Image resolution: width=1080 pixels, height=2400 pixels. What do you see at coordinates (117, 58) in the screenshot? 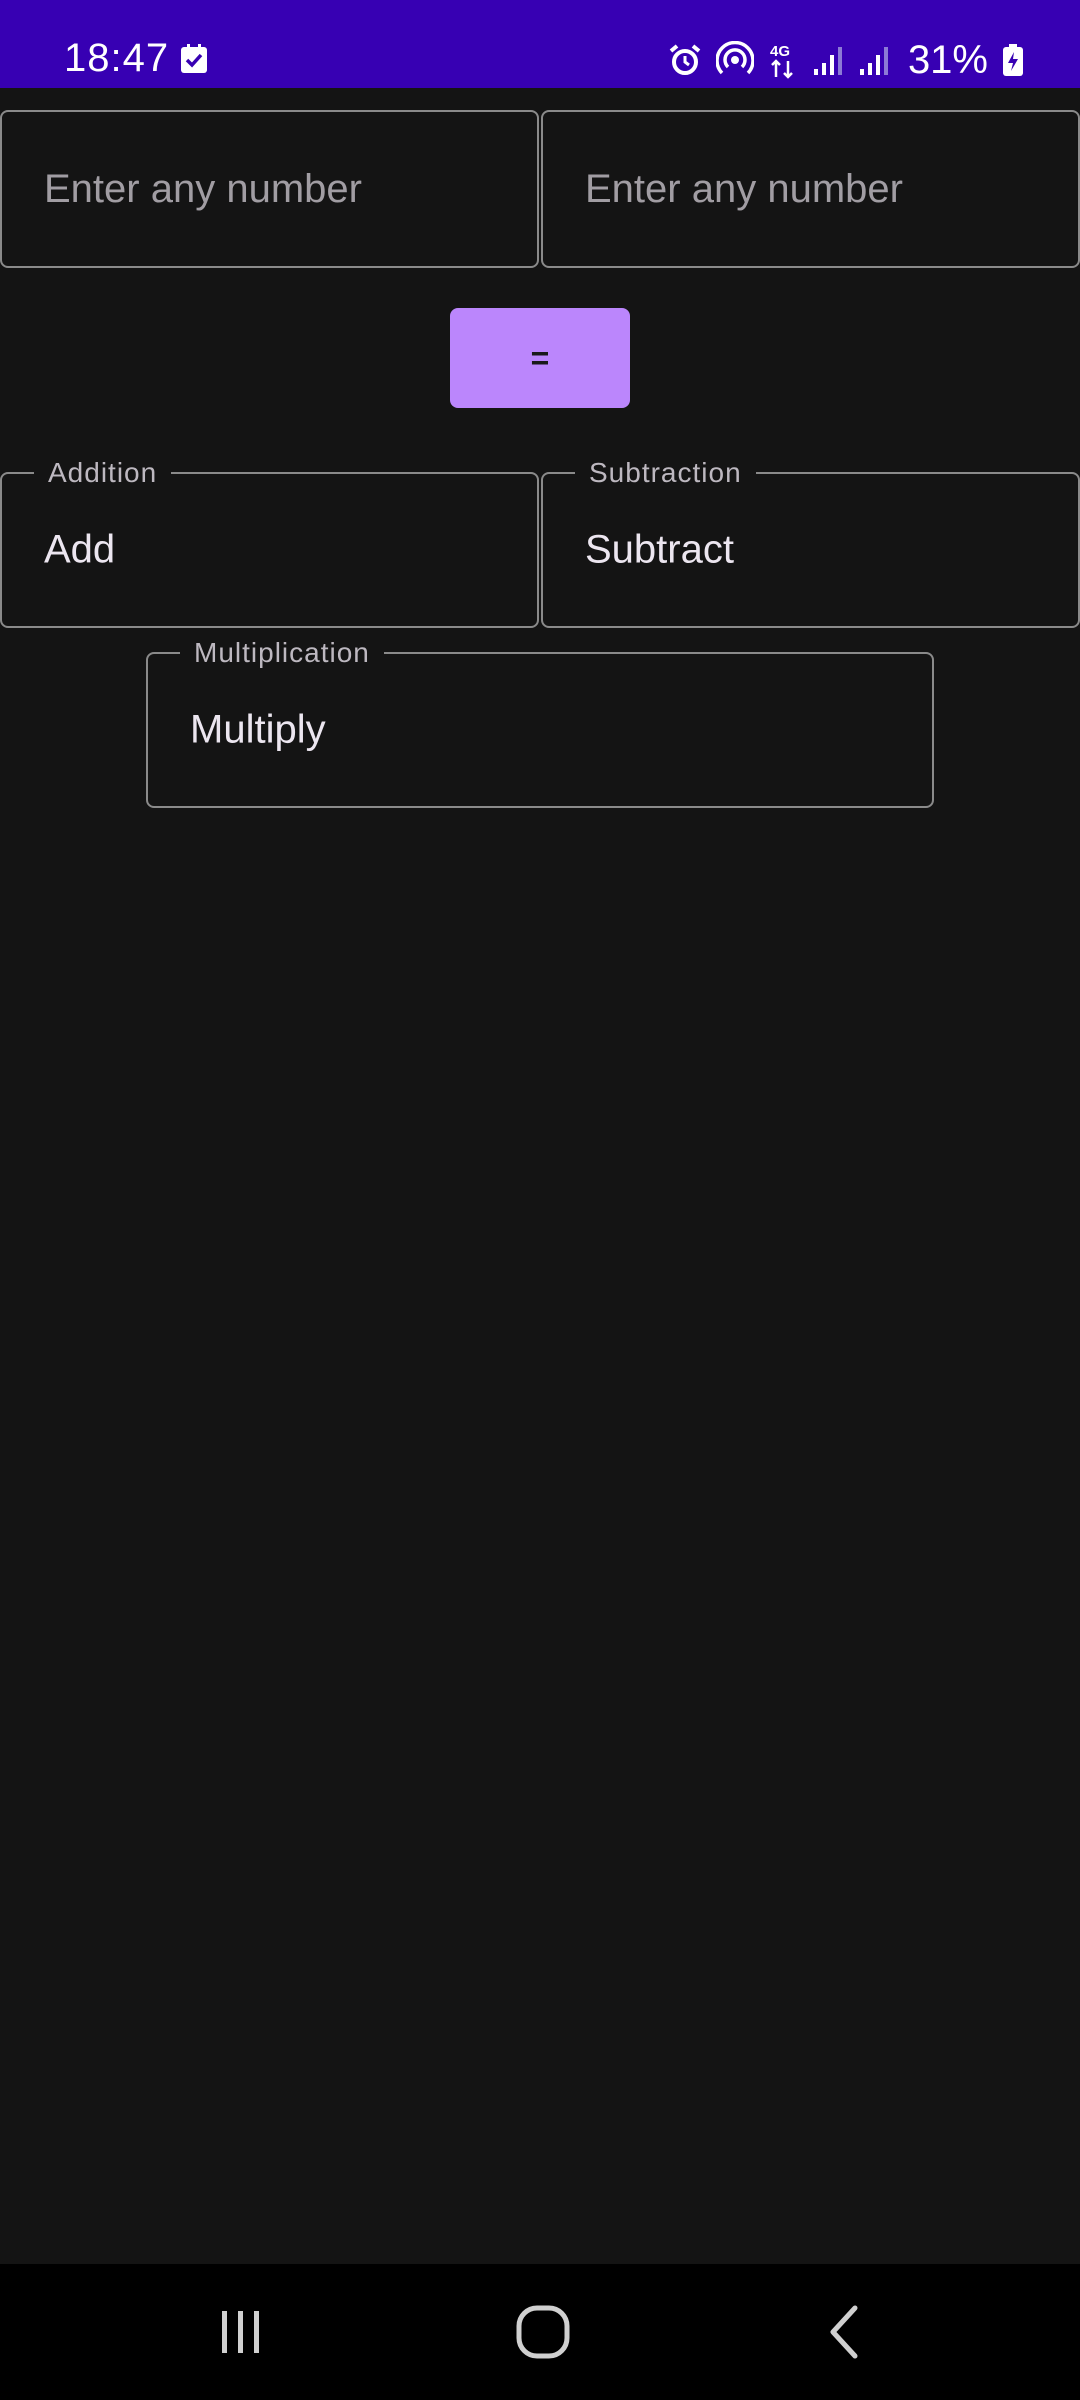
I see `status-time: 18:47` at bounding box center [117, 58].